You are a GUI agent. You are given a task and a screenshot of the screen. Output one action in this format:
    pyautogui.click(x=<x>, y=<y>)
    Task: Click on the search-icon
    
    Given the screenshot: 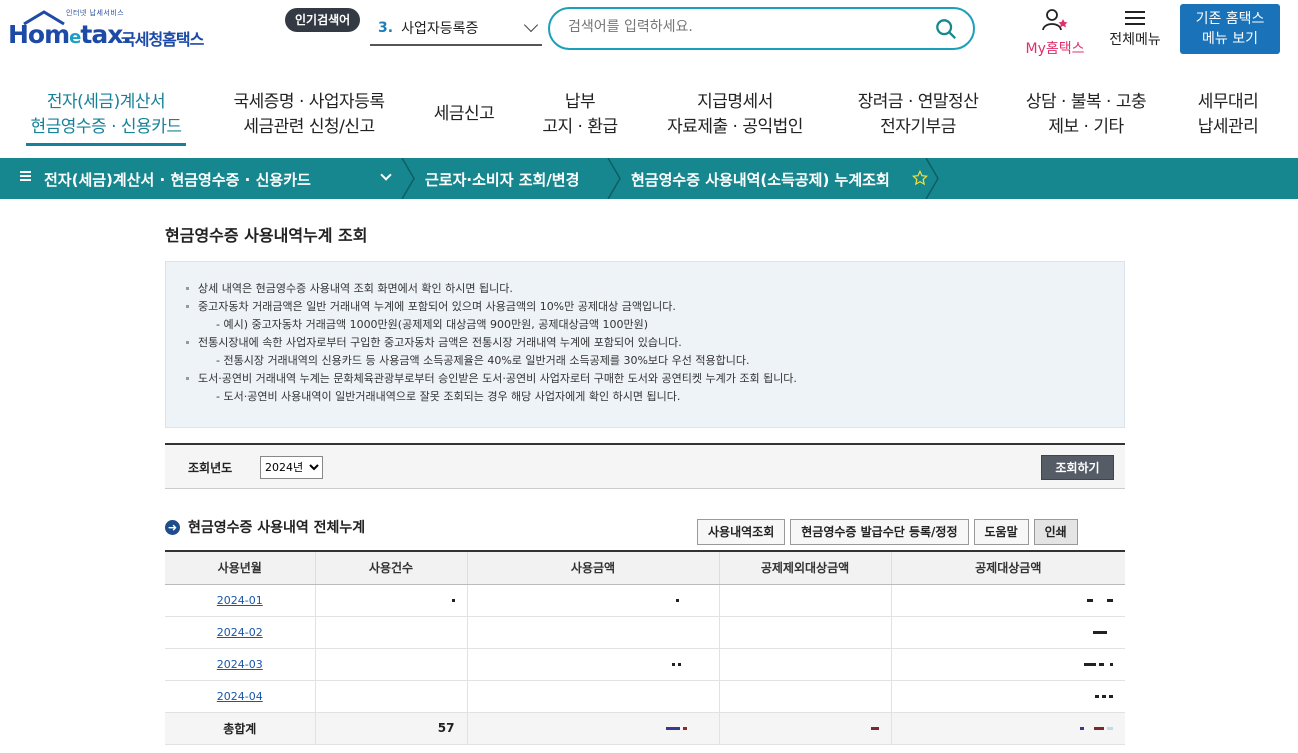 What is the action you would take?
    pyautogui.click(x=946, y=29)
    